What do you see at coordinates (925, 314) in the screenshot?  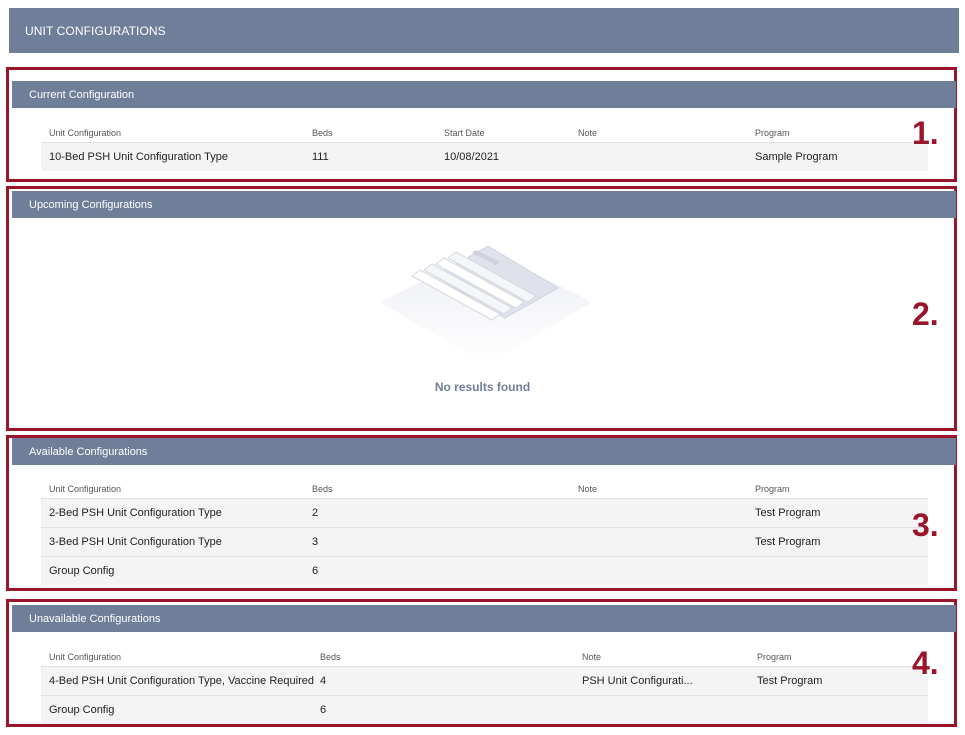 I see `section-marker-2: 2.` at bounding box center [925, 314].